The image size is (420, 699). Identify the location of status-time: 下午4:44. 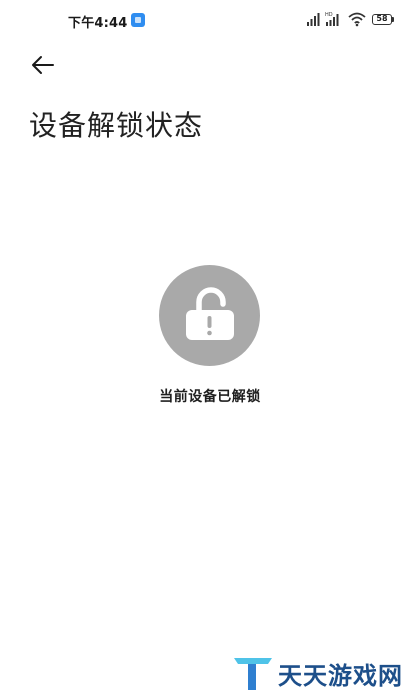
(98, 23).